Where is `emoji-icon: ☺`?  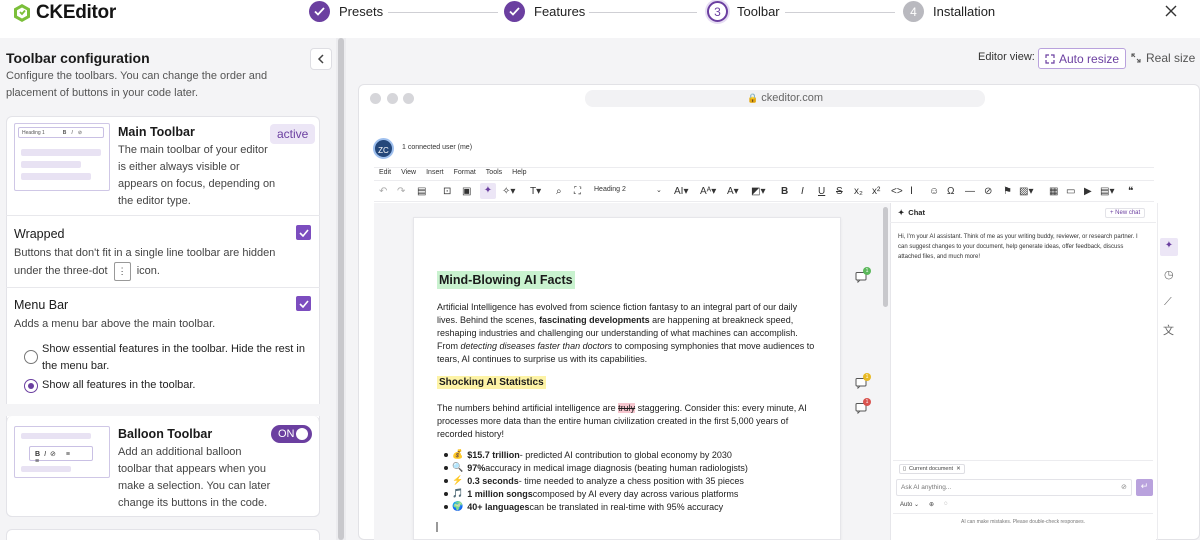 emoji-icon: ☺ is located at coordinates (934, 191).